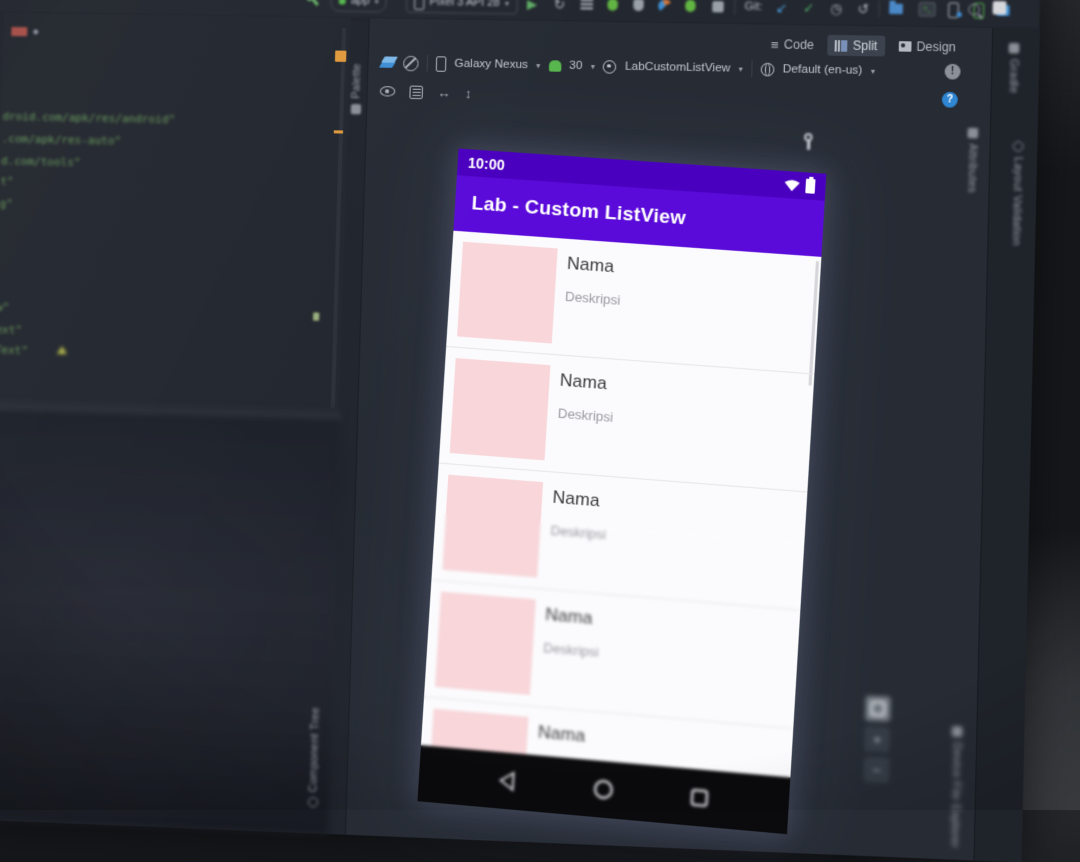  Describe the element at coordinates (508, 781) in the screenshot. I see `back-button` at that location.